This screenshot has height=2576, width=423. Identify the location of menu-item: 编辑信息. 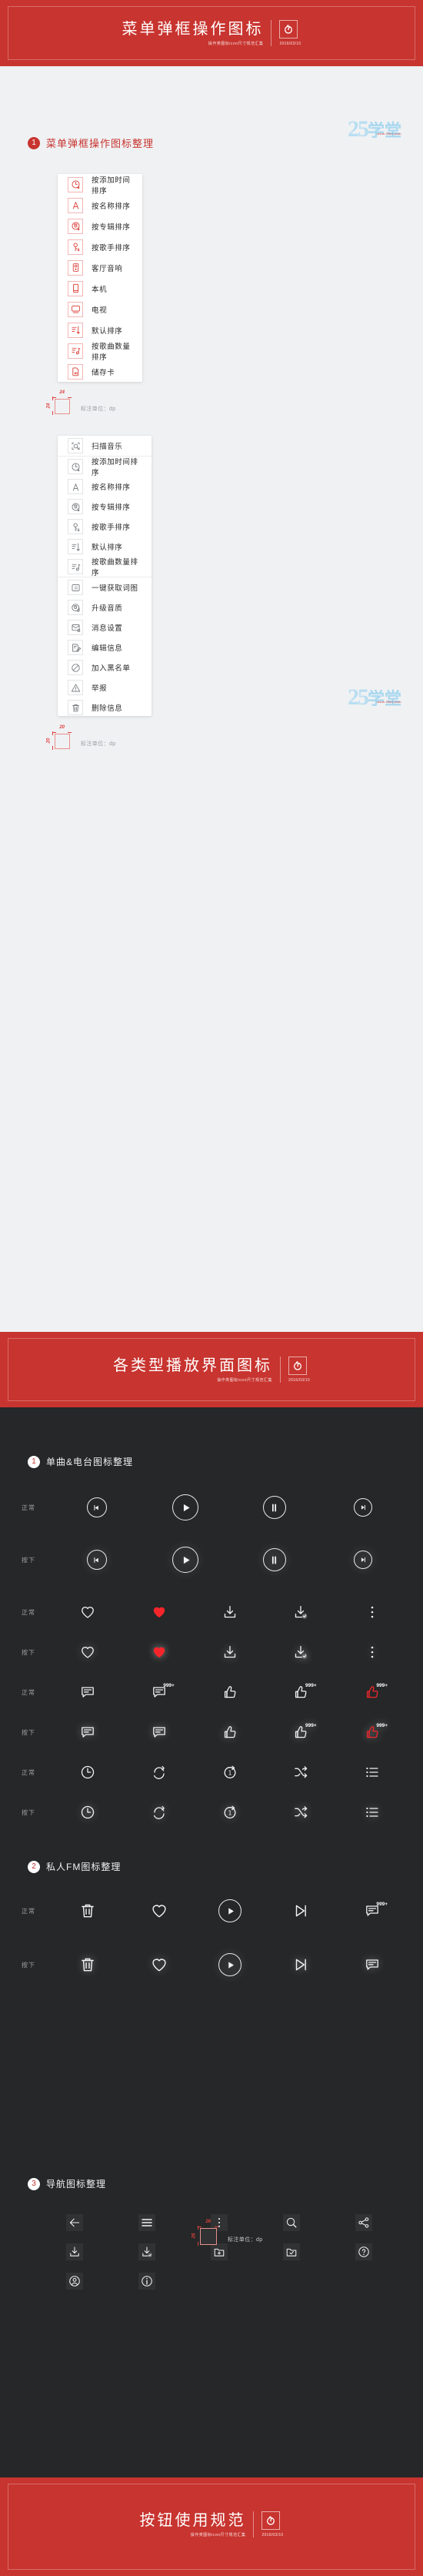
(105, 647).